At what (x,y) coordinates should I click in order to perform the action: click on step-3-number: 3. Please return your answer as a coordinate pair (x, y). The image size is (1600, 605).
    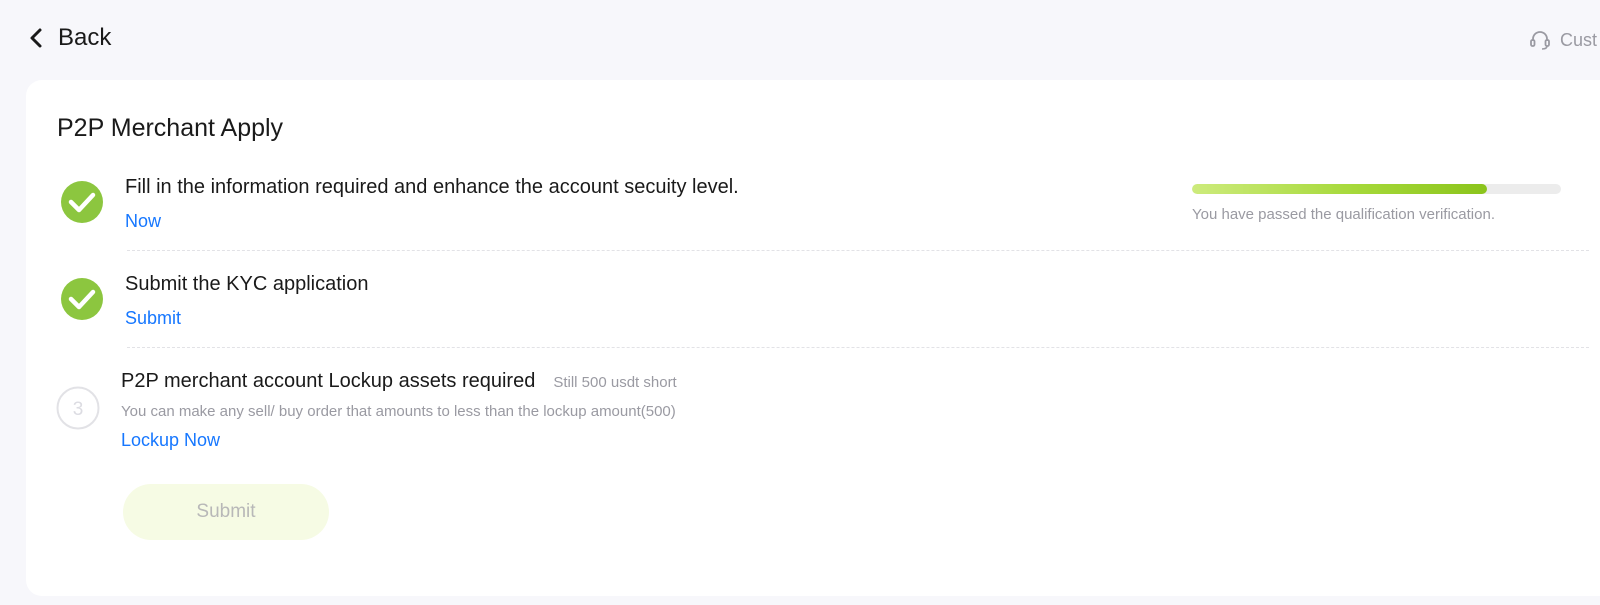
    Looking at the image, I should click on (78, 409).